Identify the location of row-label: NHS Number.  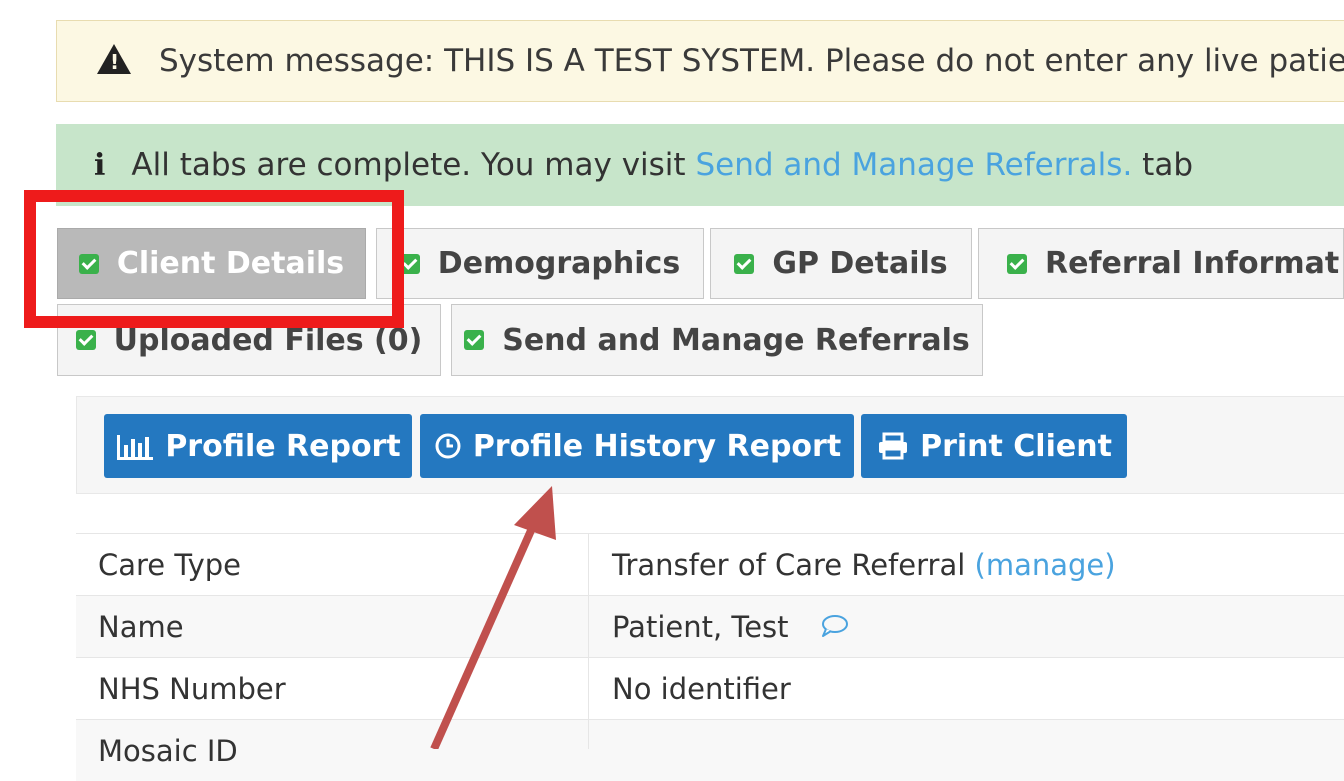
(192, 689).